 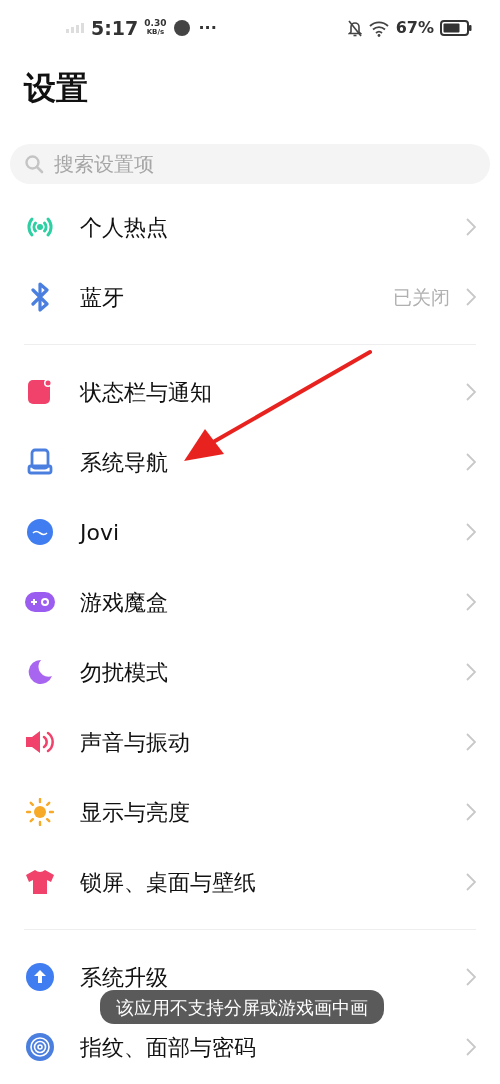 What do you see at coordinates (124, 672) in the screenshot?
I see `item-label: 勿扰模式` at bounding box center [124, 672].